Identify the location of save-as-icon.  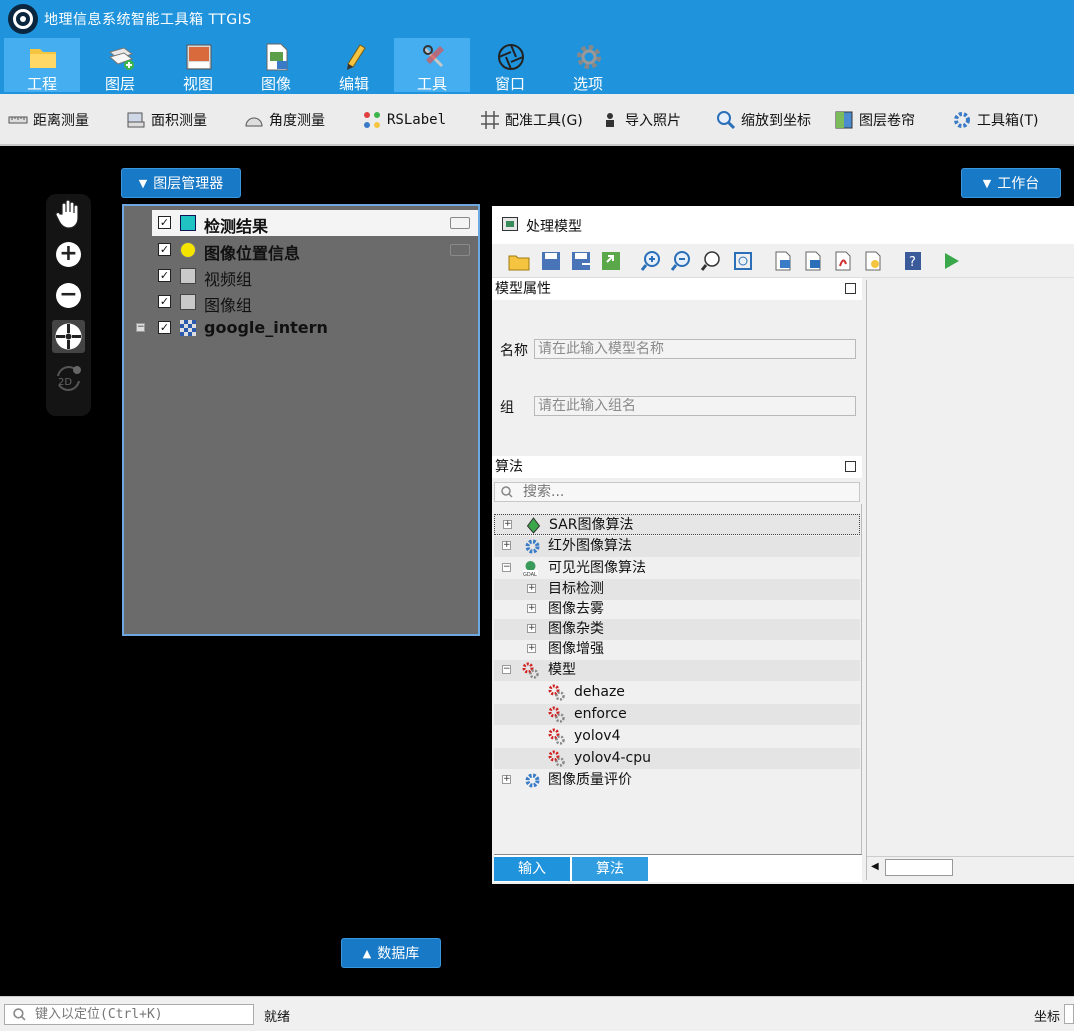
(581, 261).